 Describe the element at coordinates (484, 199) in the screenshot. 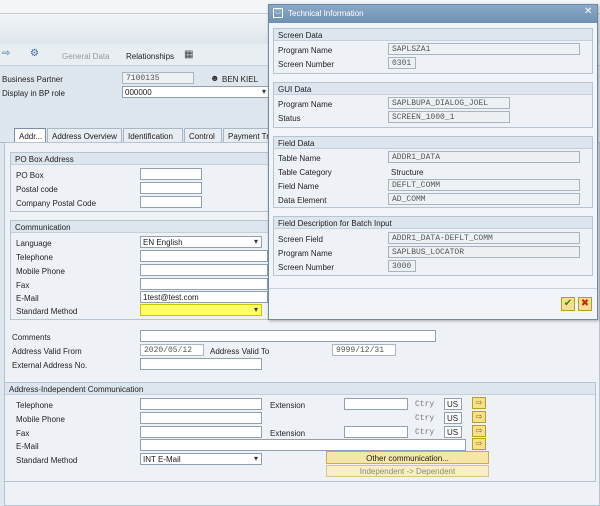

I see `data-element-field: AD_COMM` at that location.